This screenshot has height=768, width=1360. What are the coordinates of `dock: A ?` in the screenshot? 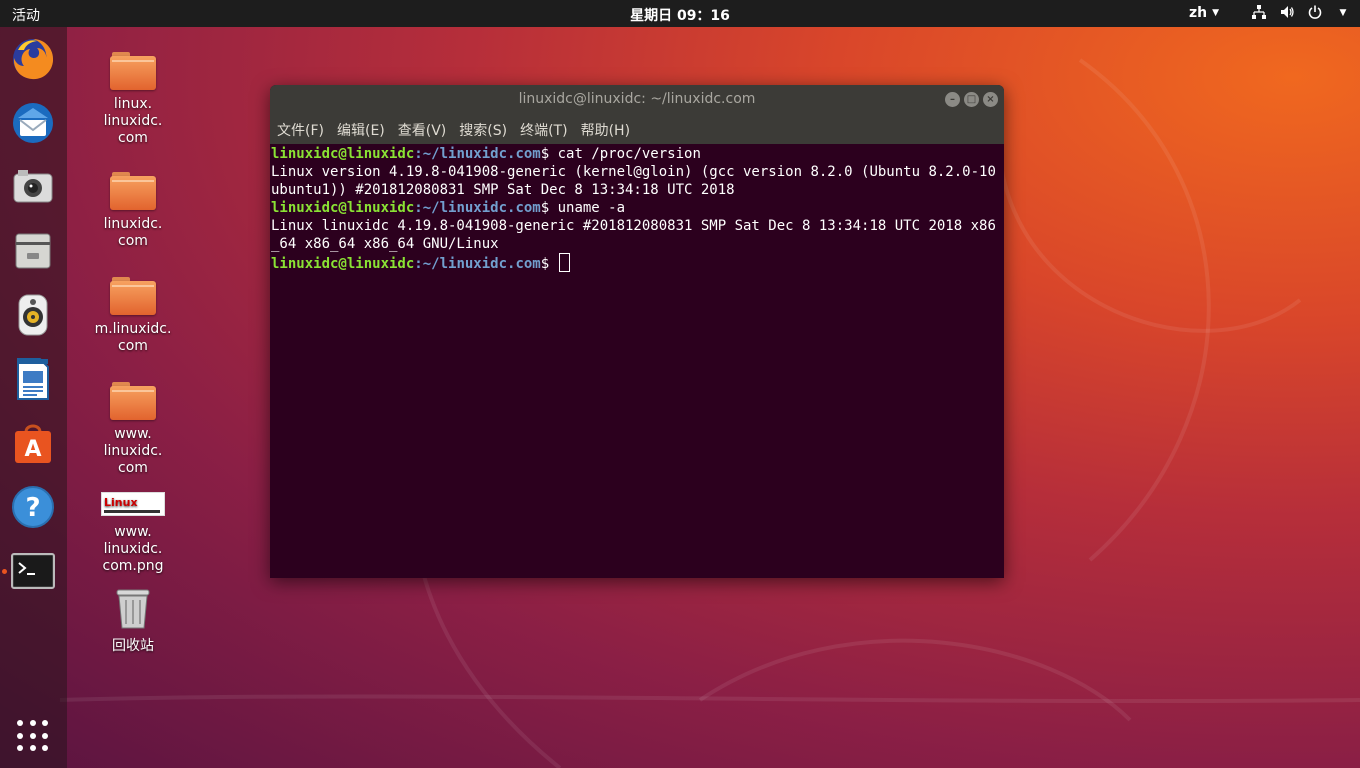 It's located at (33, 397).